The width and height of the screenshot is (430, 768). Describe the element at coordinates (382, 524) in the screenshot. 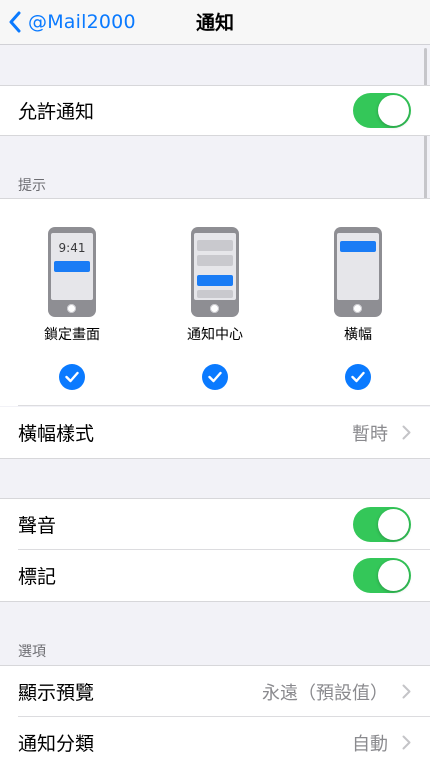

I see `sounds-toggle` at that location.